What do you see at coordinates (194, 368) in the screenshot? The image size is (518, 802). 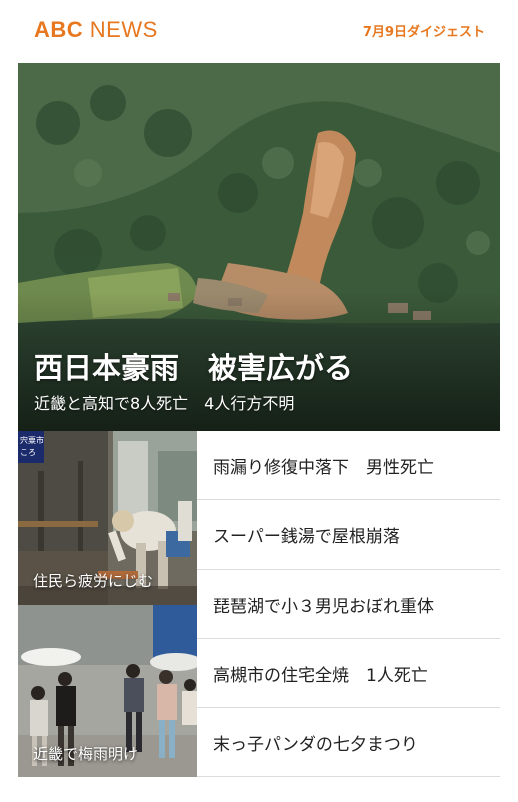 I see `hero-title: 西日本豪雨 被害広がる` at bounding box center [194, 368].